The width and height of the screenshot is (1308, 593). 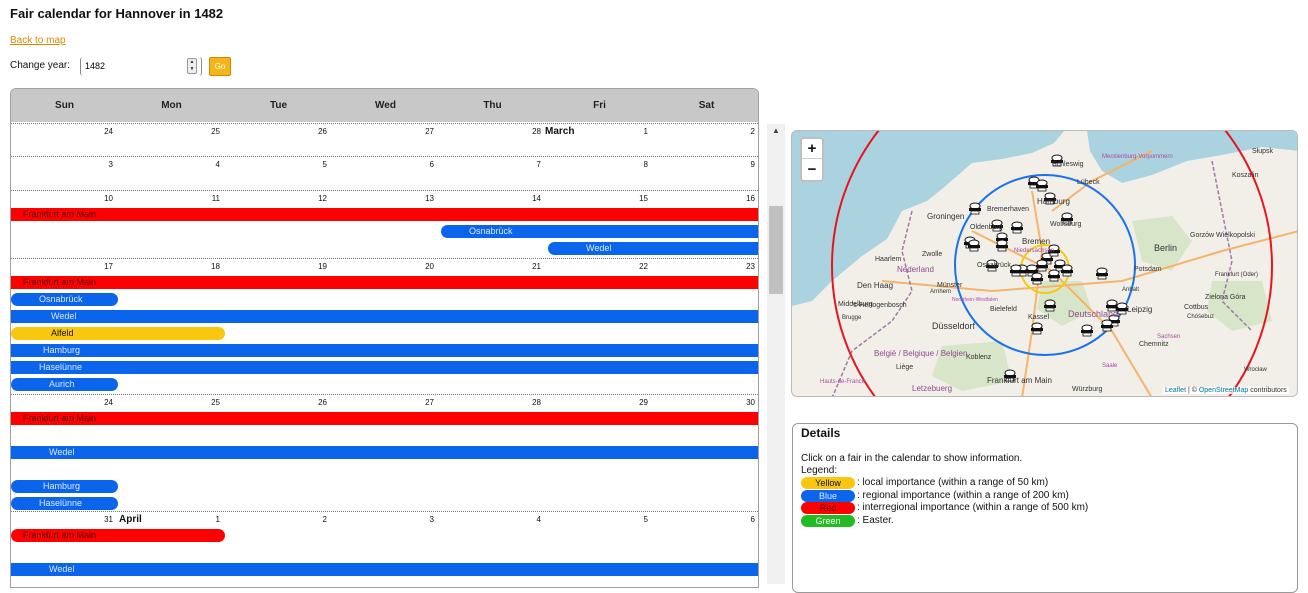 What do you see at coordinates (60, 535) in the screenshot?
I see `fair-bar-label: Frankfurt am Main` at bounding box center [60, 535].